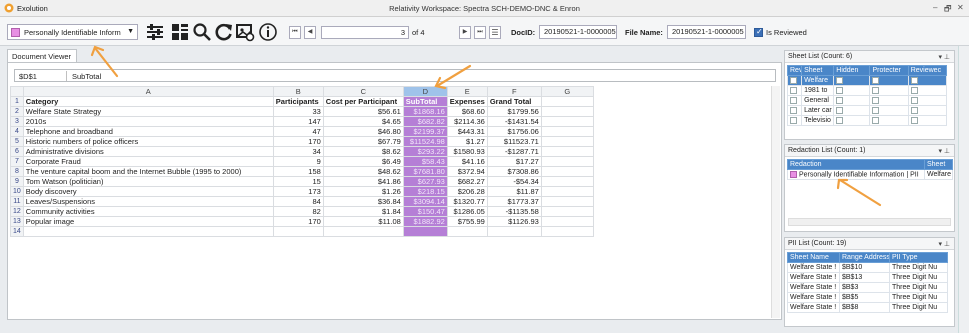  What do you see at coordinates (467, 171) in the screenshot?
I see `table-cell: $372.94` at bounding box center [467, 171].